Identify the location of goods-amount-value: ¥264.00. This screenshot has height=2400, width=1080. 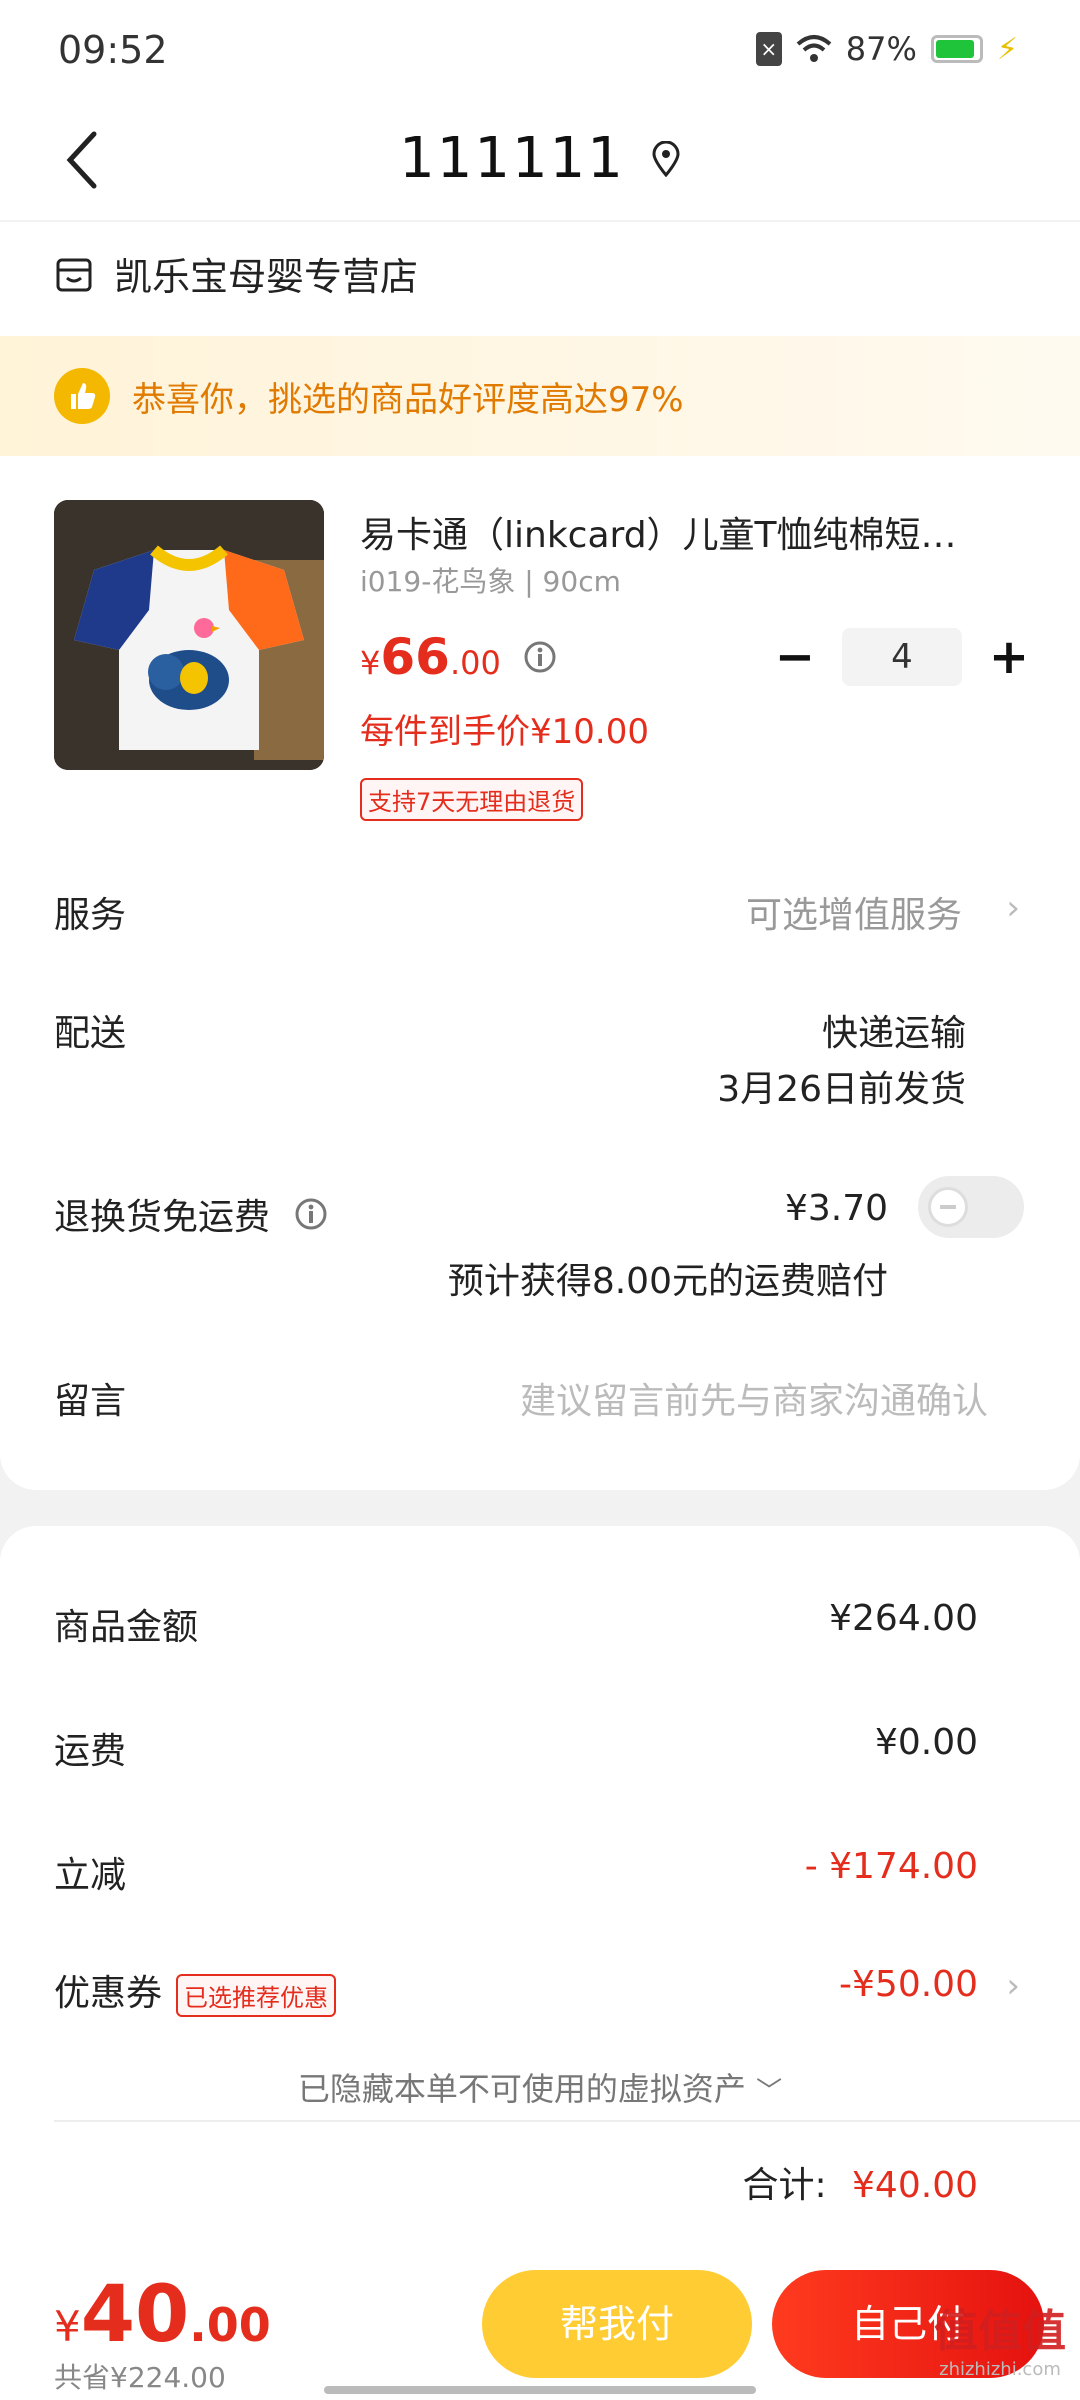
(903, 1618).